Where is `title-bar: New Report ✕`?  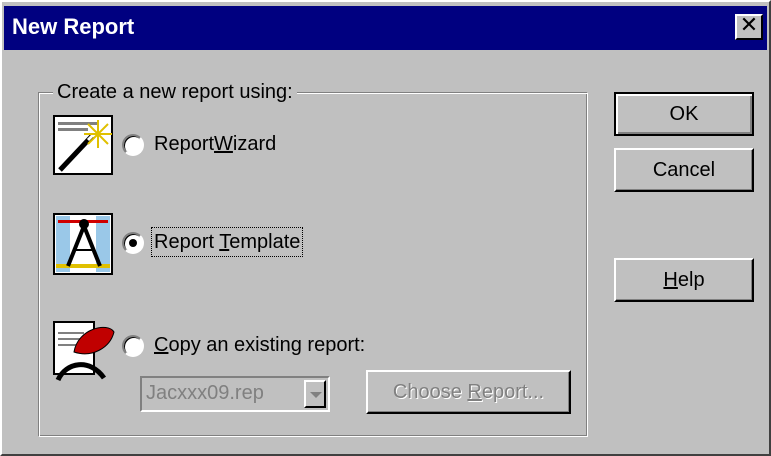
title-bar: New Report ✕ is located at coordinates (385, 28).